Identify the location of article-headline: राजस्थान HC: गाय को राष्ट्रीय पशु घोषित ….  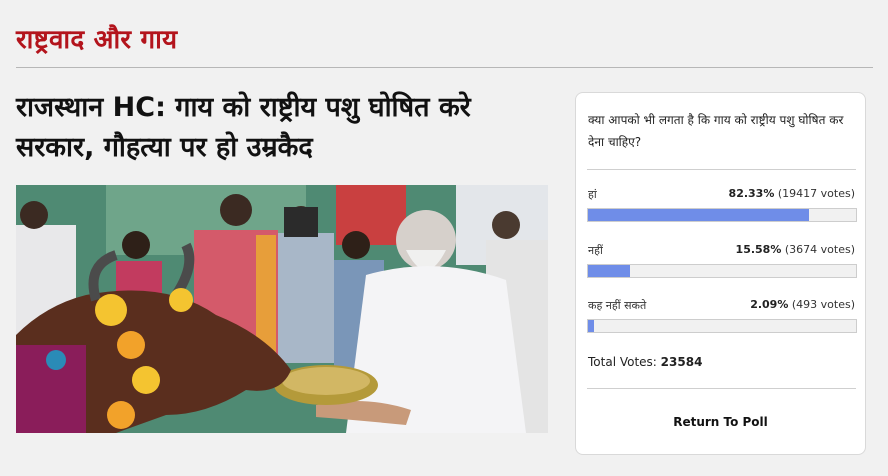
(286, 128).